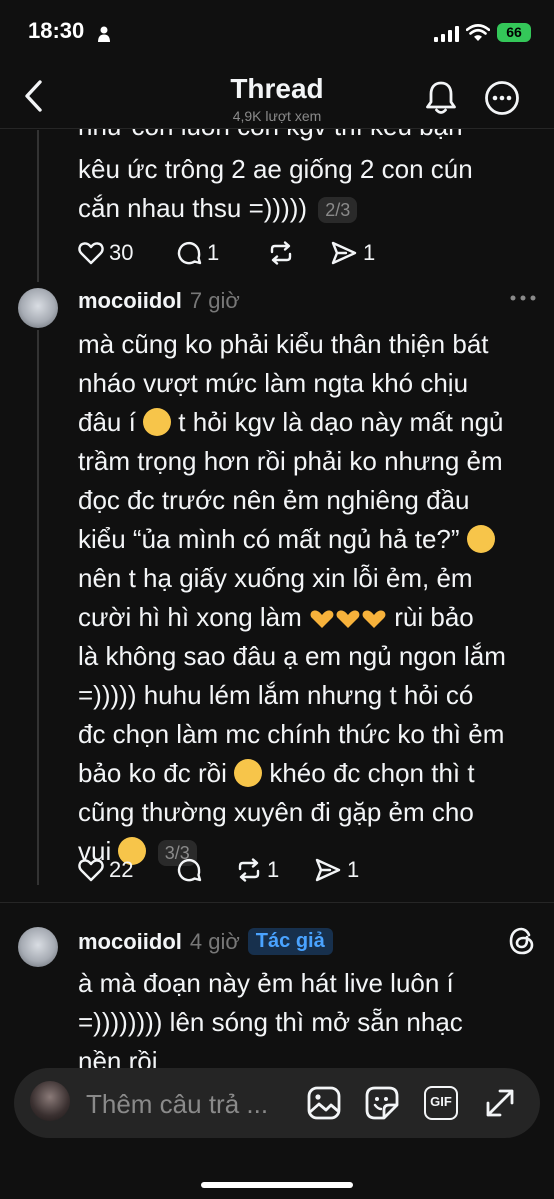 Image resolution: width=554 pixels, height=1199 pixels. I want to click on sticker-icon, so click(382, 1103).